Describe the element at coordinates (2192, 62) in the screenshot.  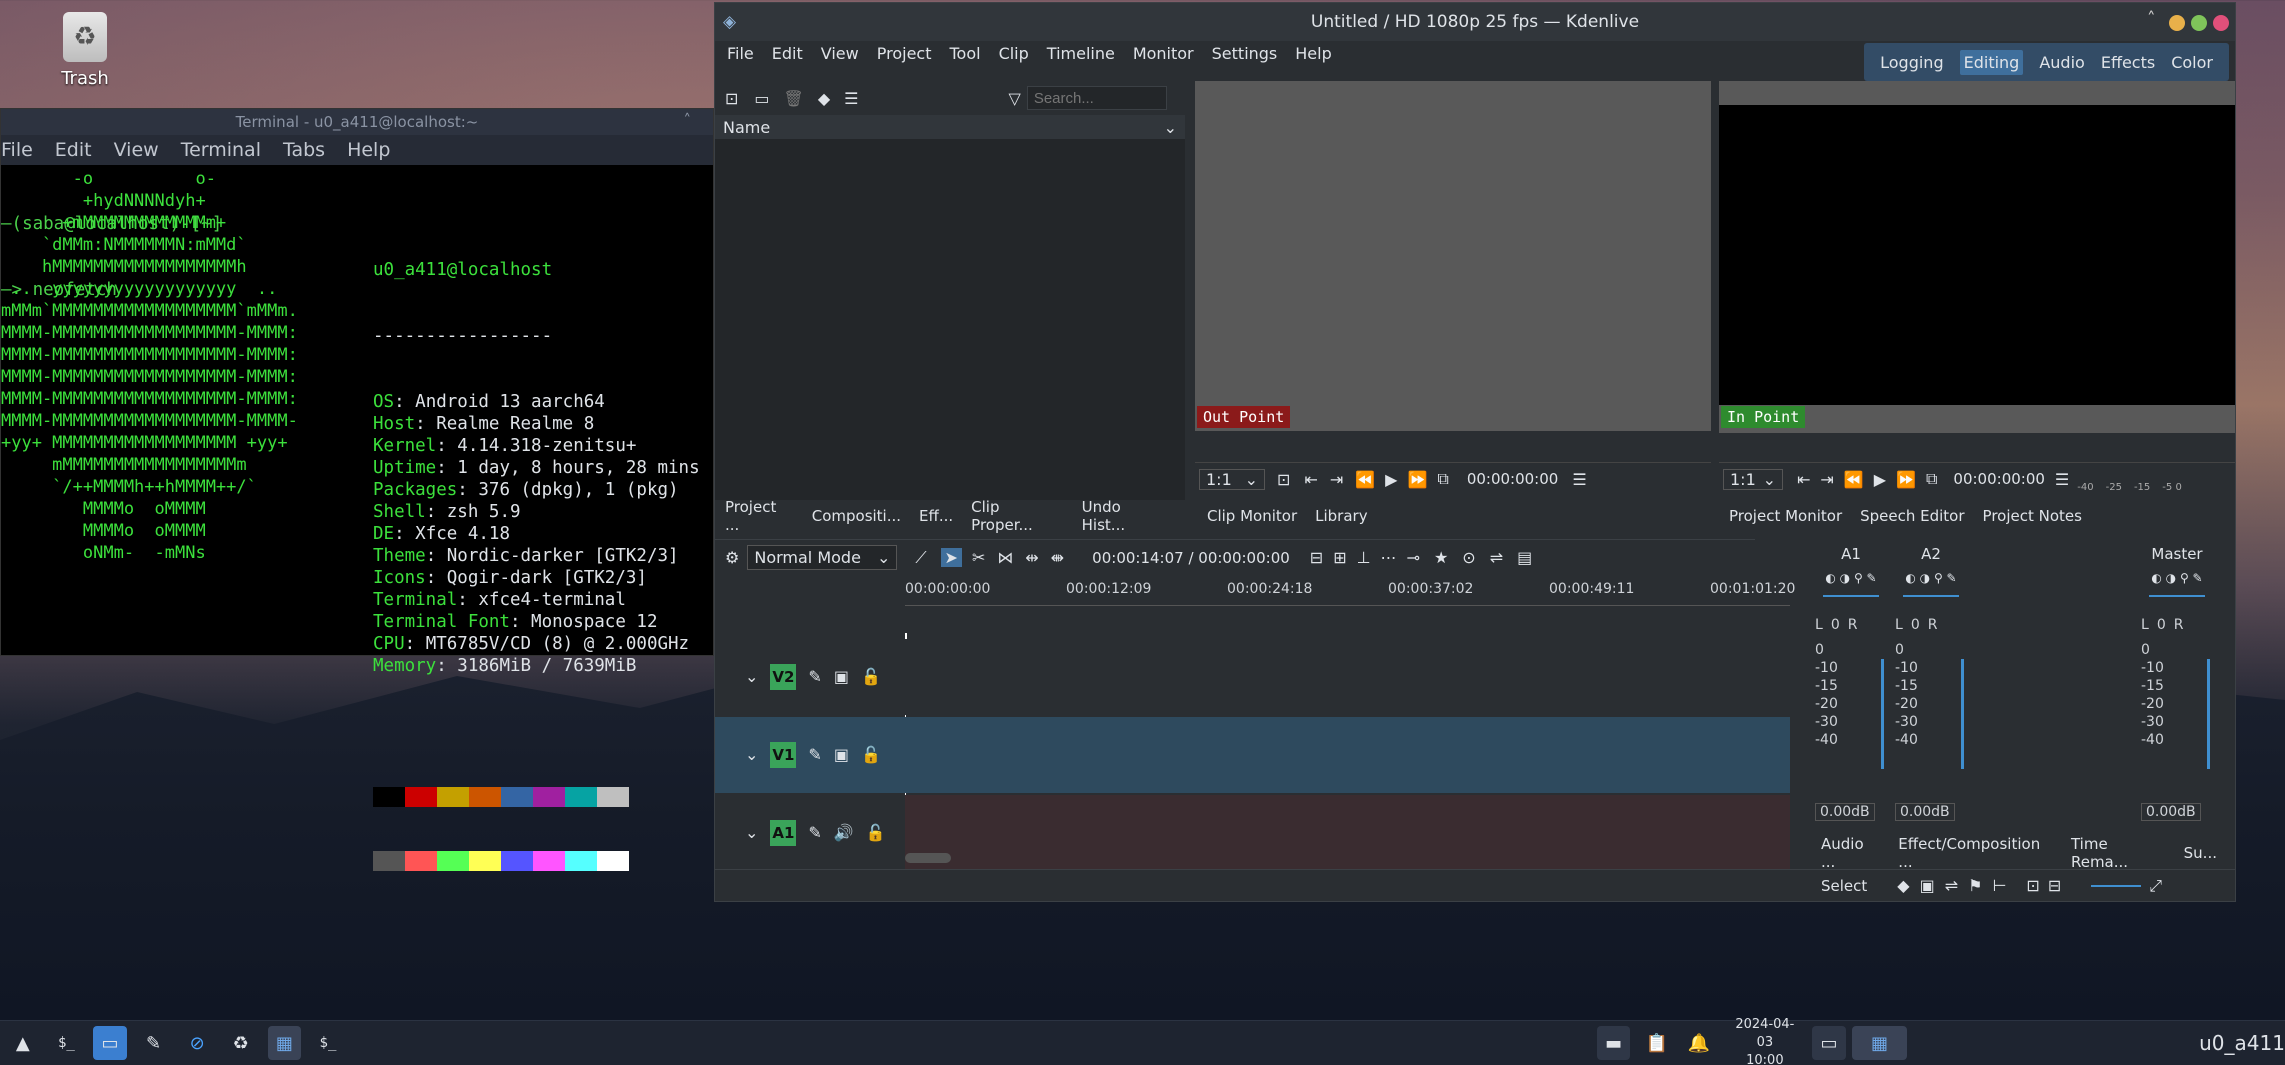
I see `workspace-color: Color` at that location.